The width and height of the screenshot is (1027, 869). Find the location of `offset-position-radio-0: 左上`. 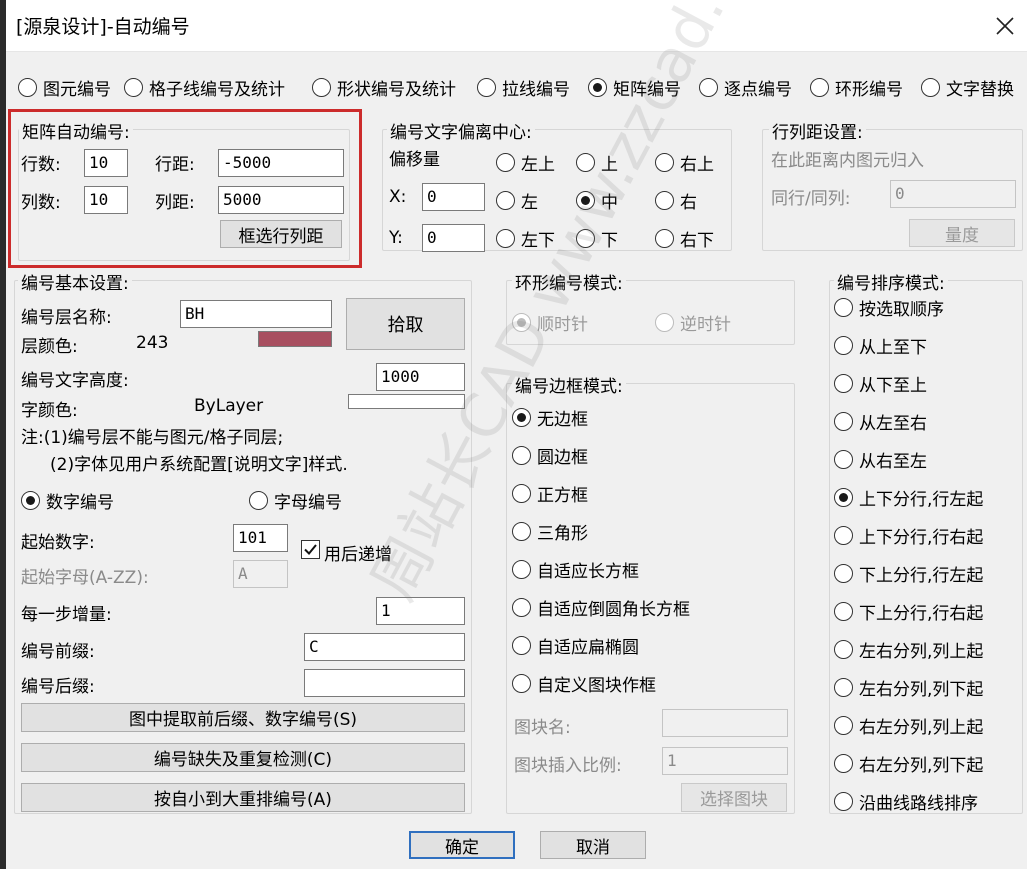

offset-position-radio-0: 左上 is located at coordinates (525, 162).